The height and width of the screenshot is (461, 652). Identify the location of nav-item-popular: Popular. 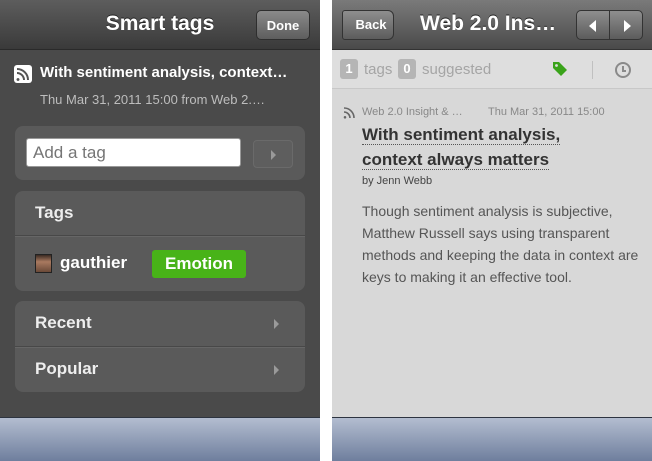
(160, 369).